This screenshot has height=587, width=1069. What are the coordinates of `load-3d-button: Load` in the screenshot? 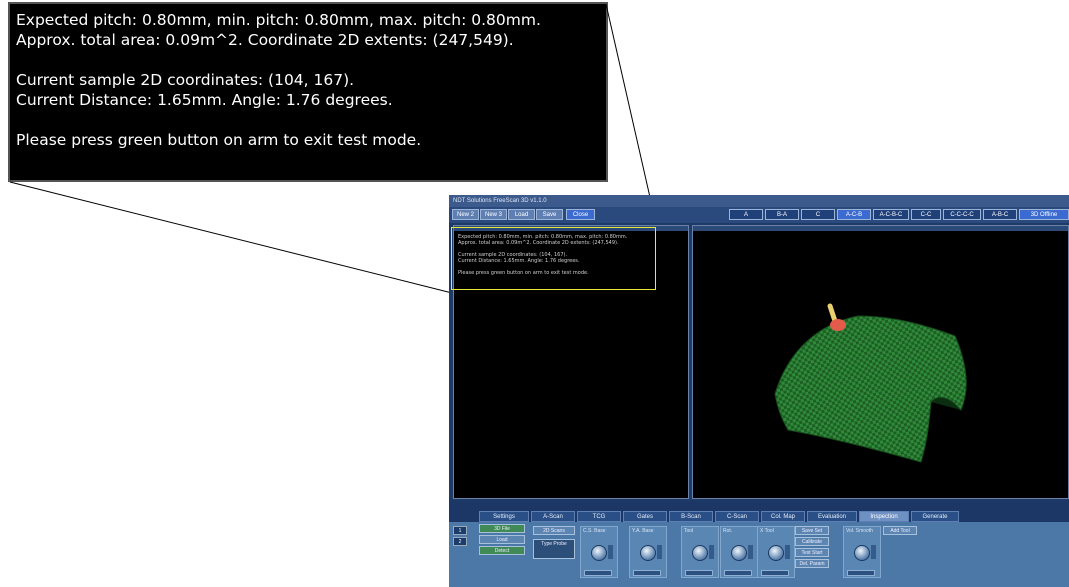 It's located at (502, 539).